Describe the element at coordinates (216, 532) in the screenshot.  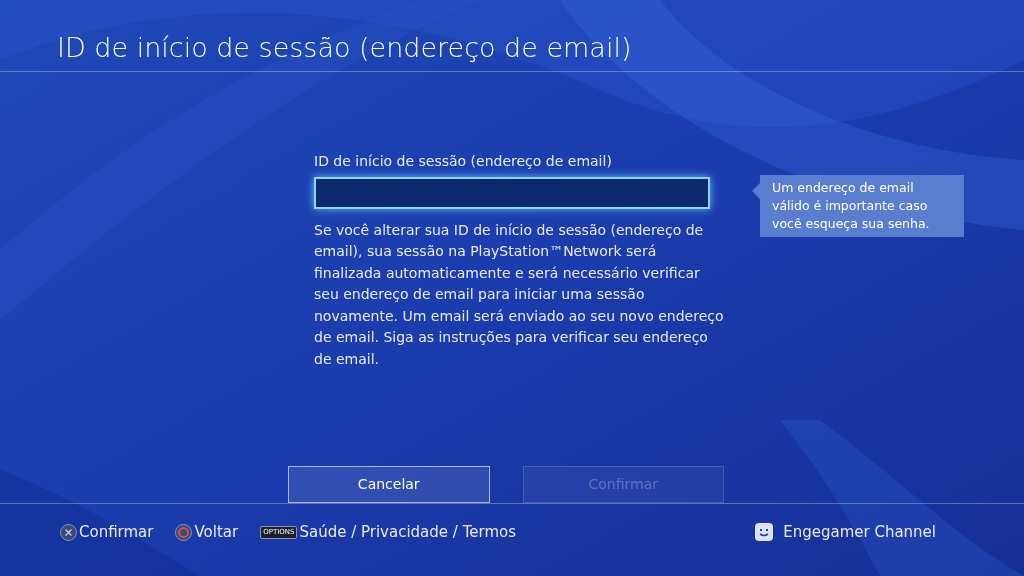
I see `hint-label: Voltar` at that location.